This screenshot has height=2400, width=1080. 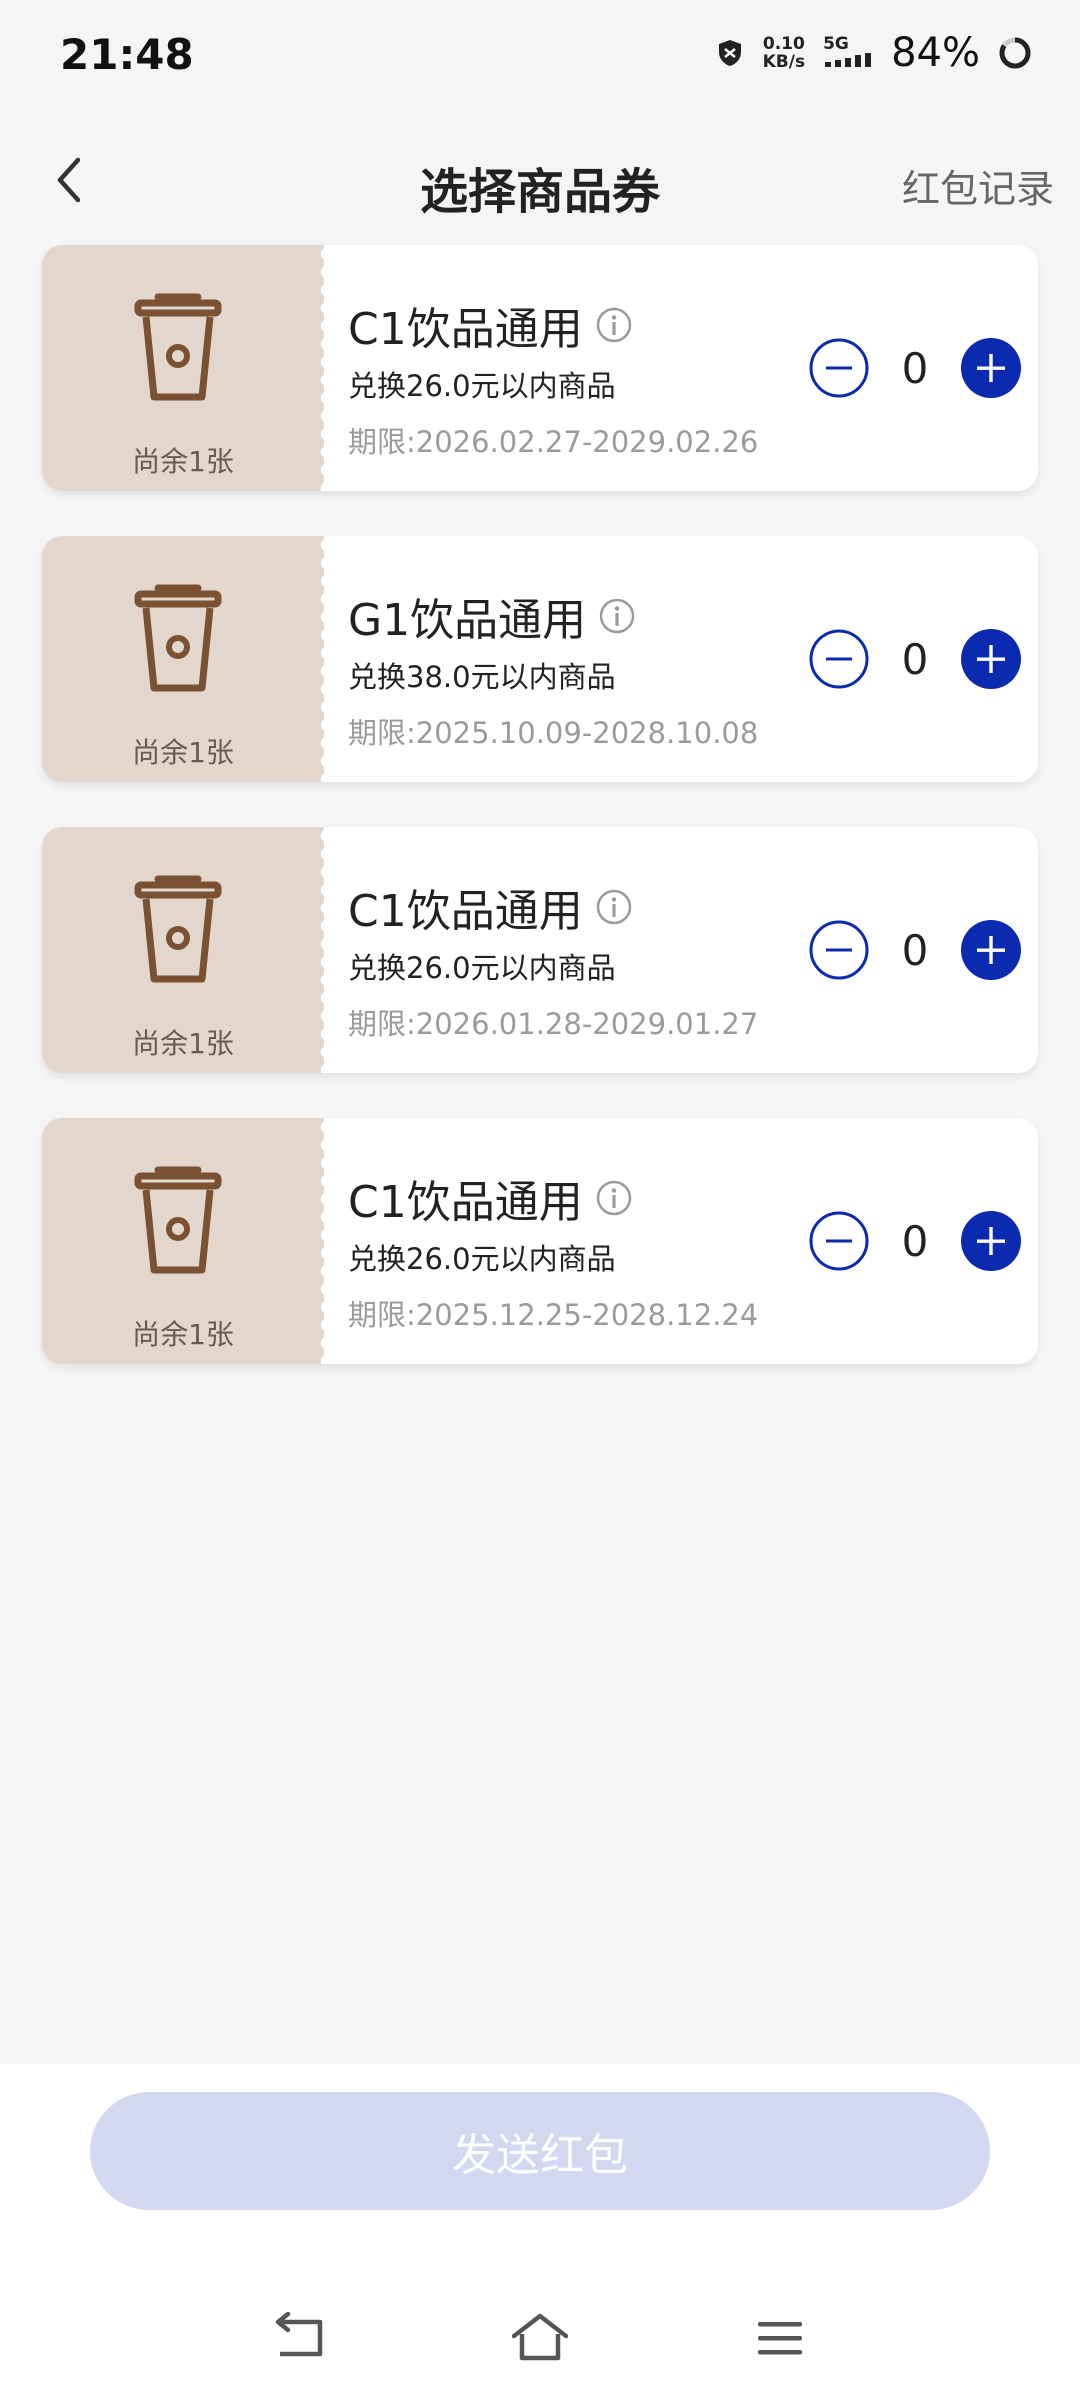 What do you see at coordinates (873, 53) in the screenshot?
I see `status-icons: 0.10 KB/s 5G 84%` at bounding box center [873, 53].